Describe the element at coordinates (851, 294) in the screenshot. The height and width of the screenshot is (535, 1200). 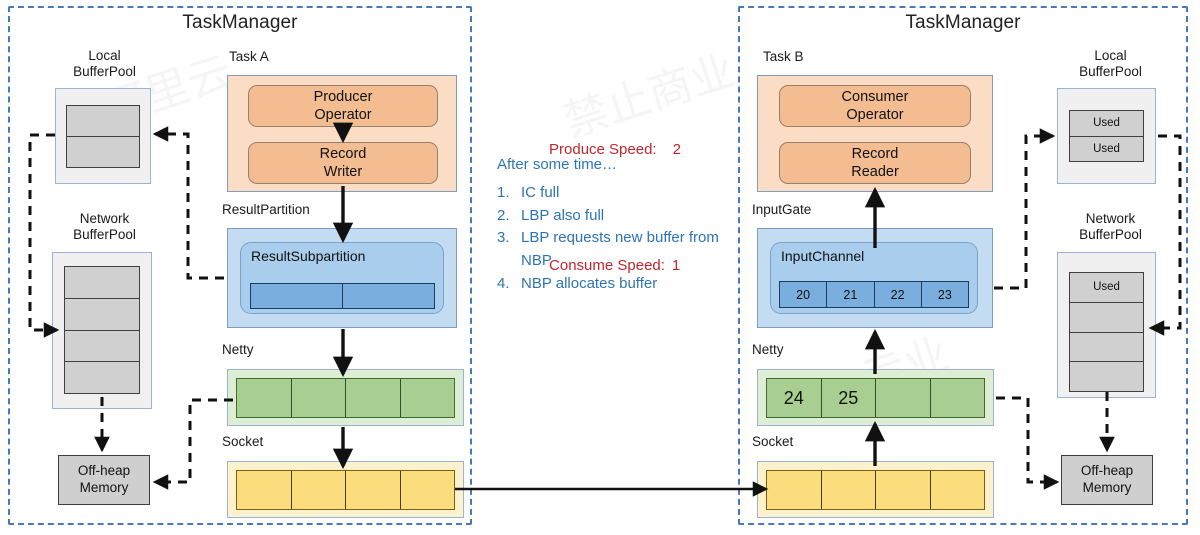
I see `buffer-cell: 21` at that location.